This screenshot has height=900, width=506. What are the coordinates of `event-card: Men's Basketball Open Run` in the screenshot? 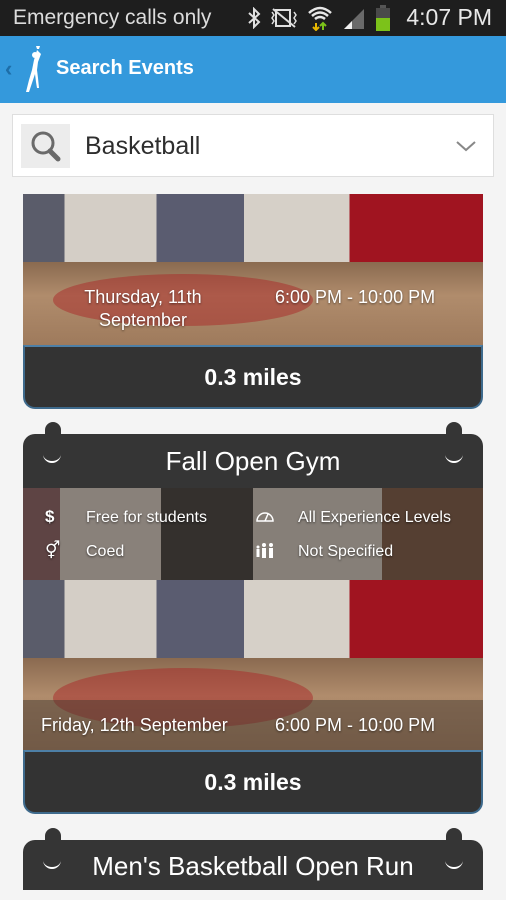 It's located at (253, 864).